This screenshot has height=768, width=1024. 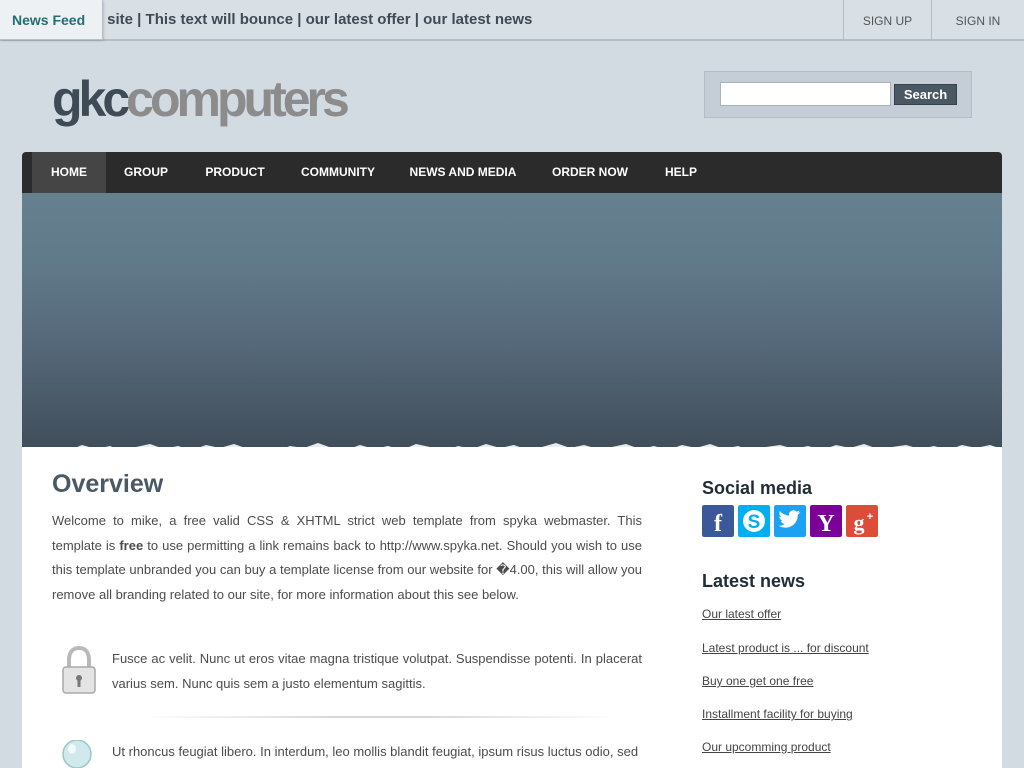 I want to click on news-feed-label: News Feed, so click(x=51, y=20).